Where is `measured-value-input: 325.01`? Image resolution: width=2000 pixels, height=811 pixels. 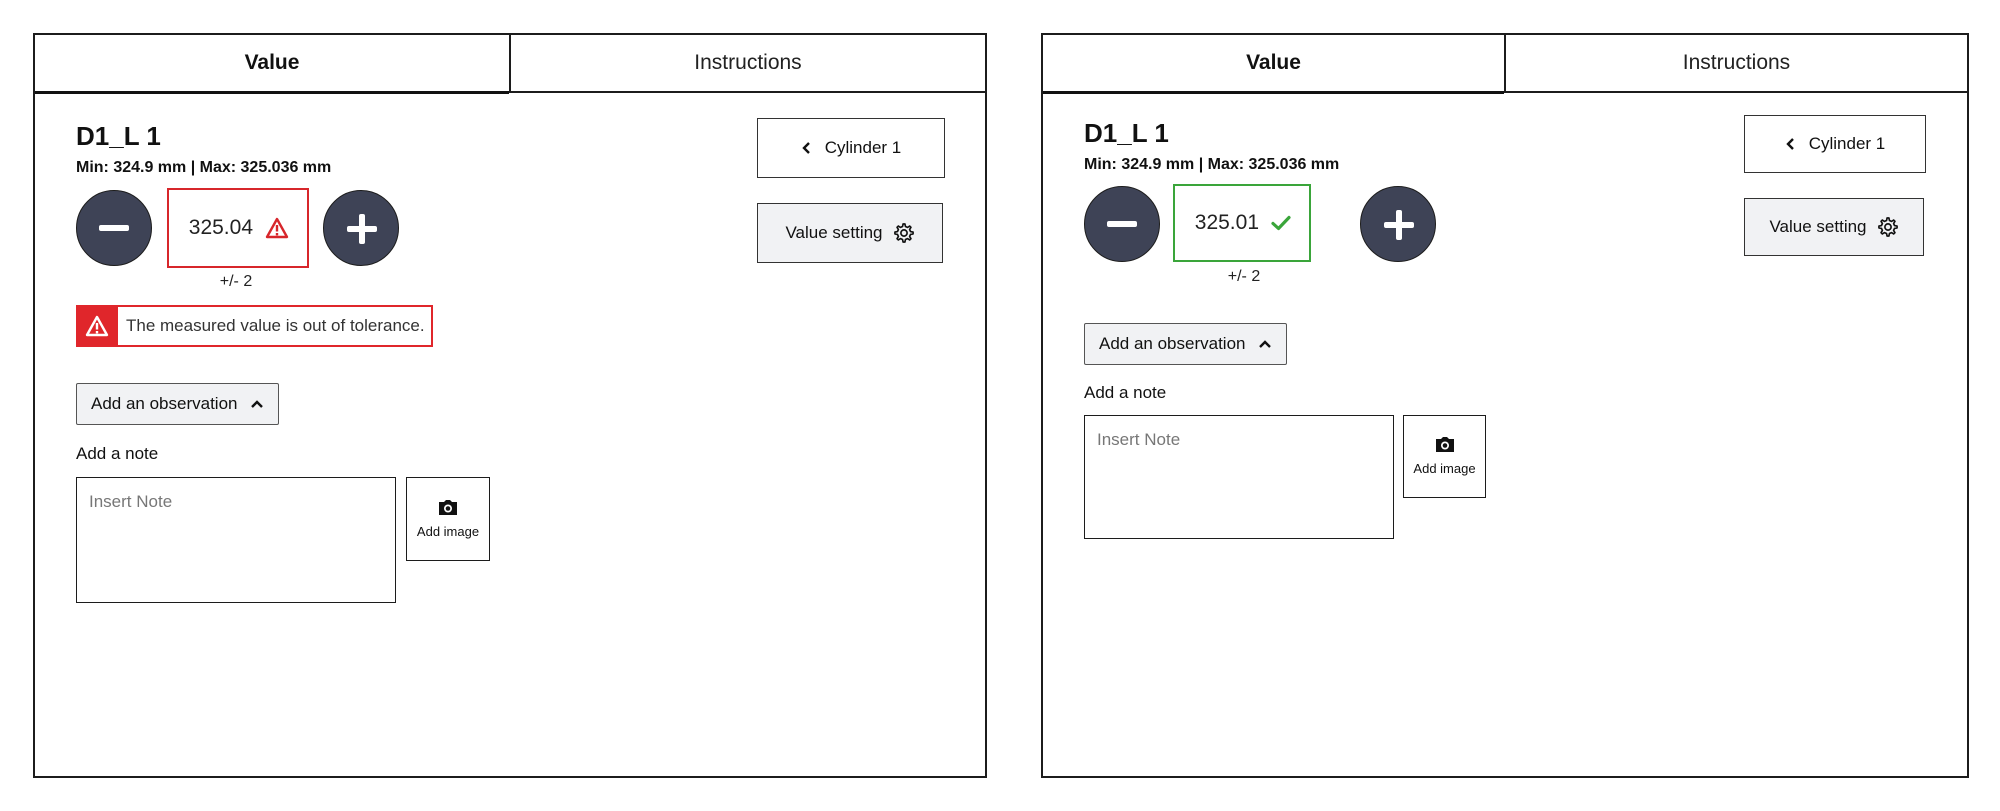
measured-value-input: 325.01 is located at coordinates (1242, 223).